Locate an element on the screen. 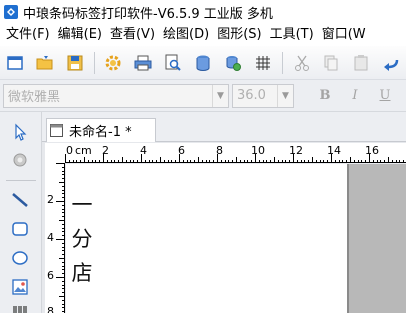 This screenshot has height=313, width=406. document-tab-title: 未命名-1 * is located at coordinates (100, 132).